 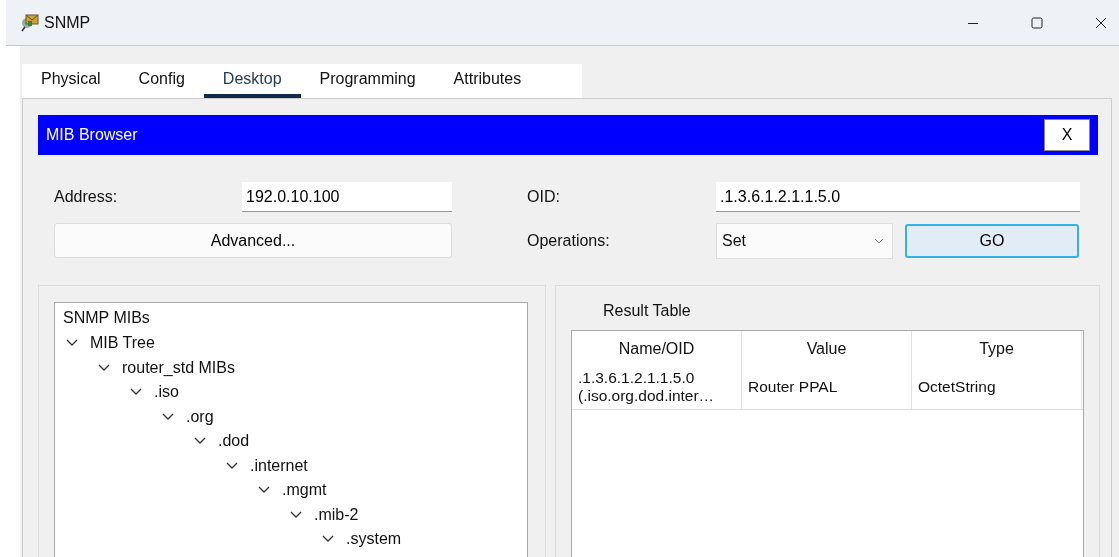 What do you see at coordinates (487, 81) in the screenshot?
I see `tab: Attributes` at bounding box center [487, 81].